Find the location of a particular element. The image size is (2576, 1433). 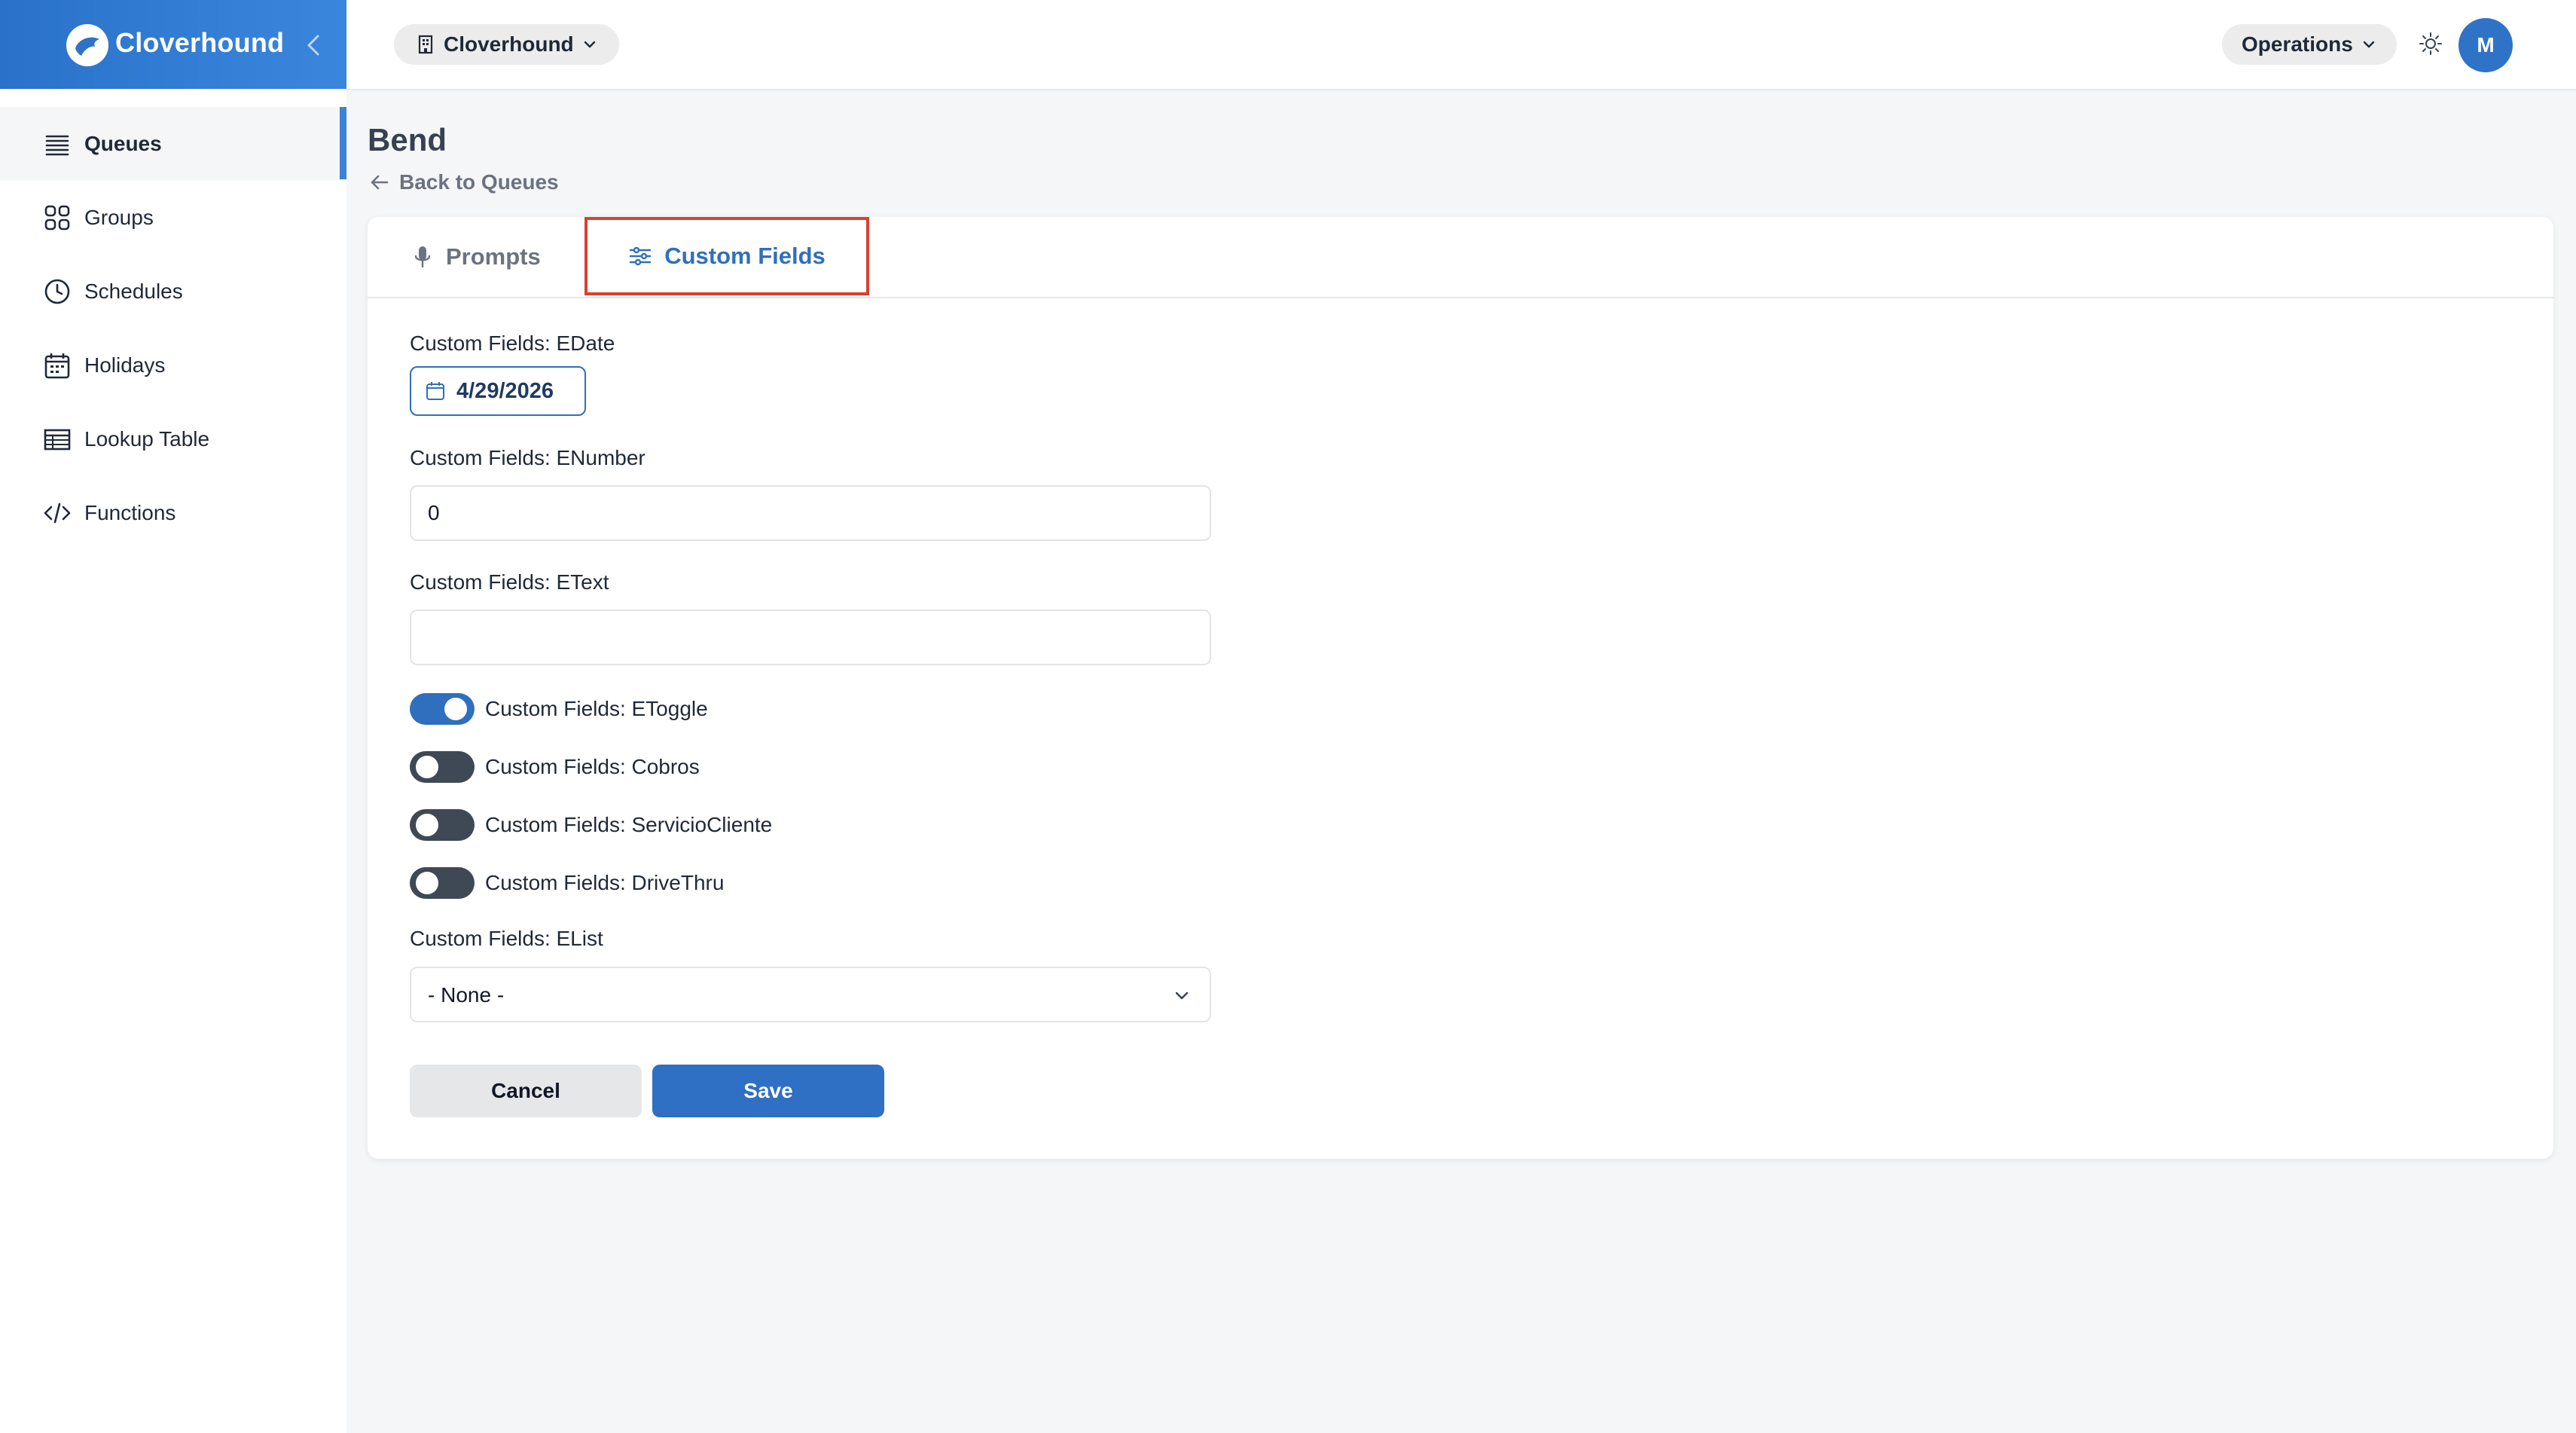

organization-selector: Cloverhound is located at coordinates (507, 44).